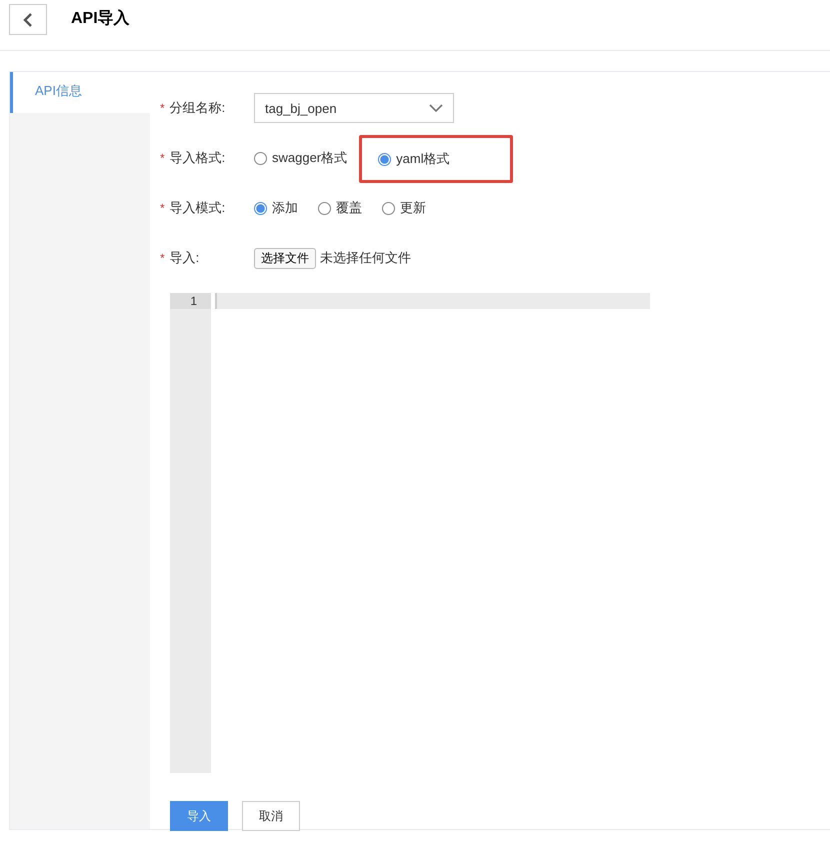 This screenshot has width=830, height=867. Describe the element at coordinates (198, 108) in the screenshot. I see `field-label: 分组名称:` at that location.